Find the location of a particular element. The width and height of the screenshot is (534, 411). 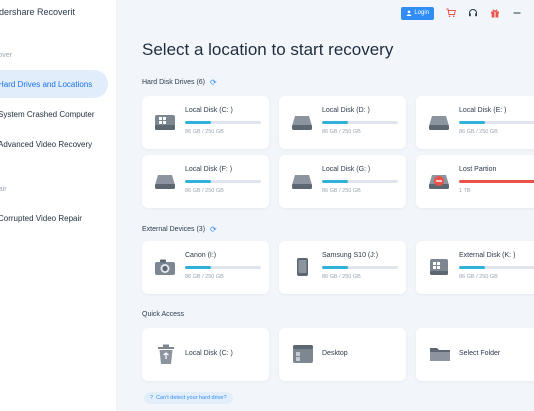

external-section-title: External Devices (3) ⟳ is located at coordinates (179, 229).